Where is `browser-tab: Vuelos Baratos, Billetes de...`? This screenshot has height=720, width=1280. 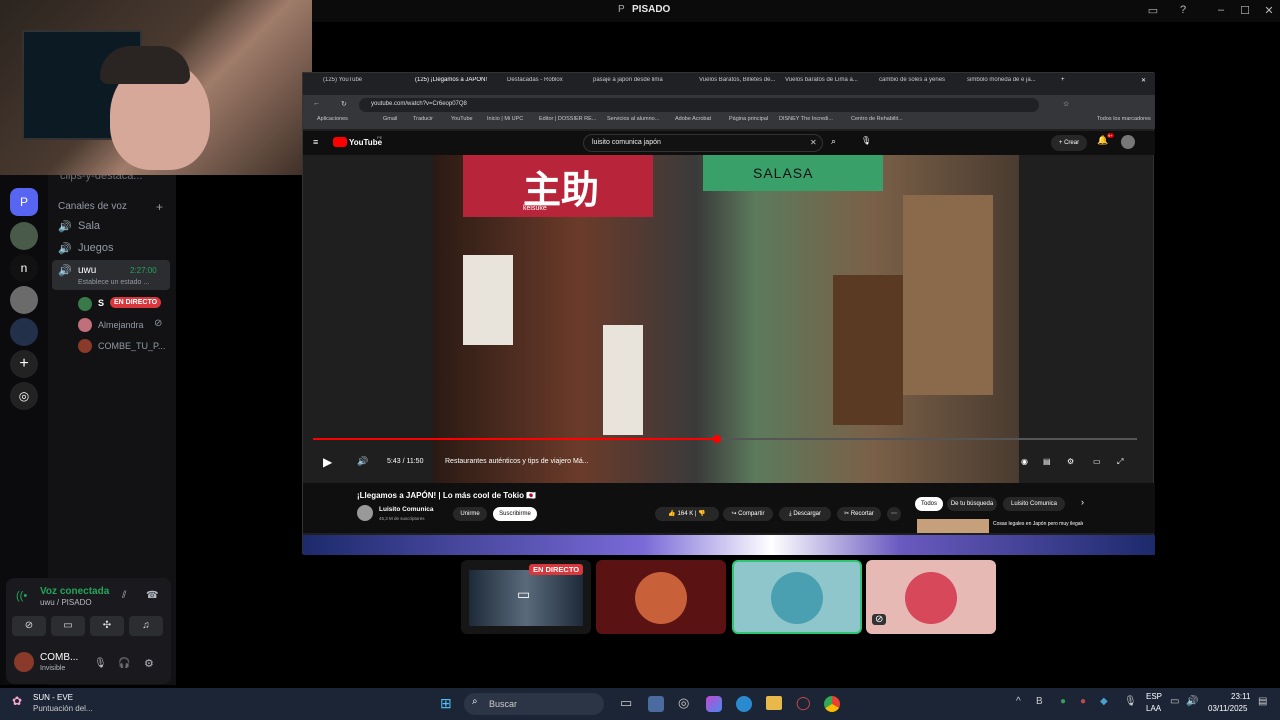
browser-tab: Vuelos Baratos, Billetes de... is located at coordinates (737, 84).